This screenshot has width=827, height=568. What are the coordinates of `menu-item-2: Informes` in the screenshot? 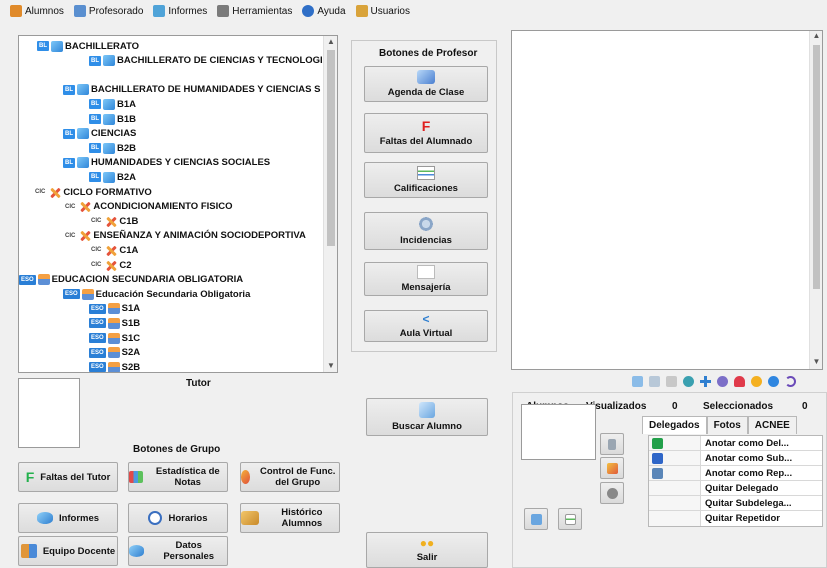 It's located at (180, 11).